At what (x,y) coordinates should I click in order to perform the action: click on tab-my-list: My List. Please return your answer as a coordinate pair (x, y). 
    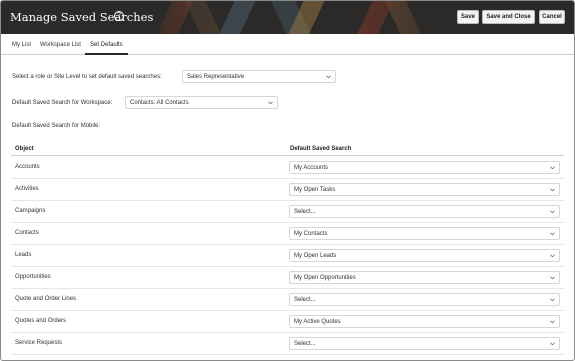
    Looking at the image, I should click on (21, 45).